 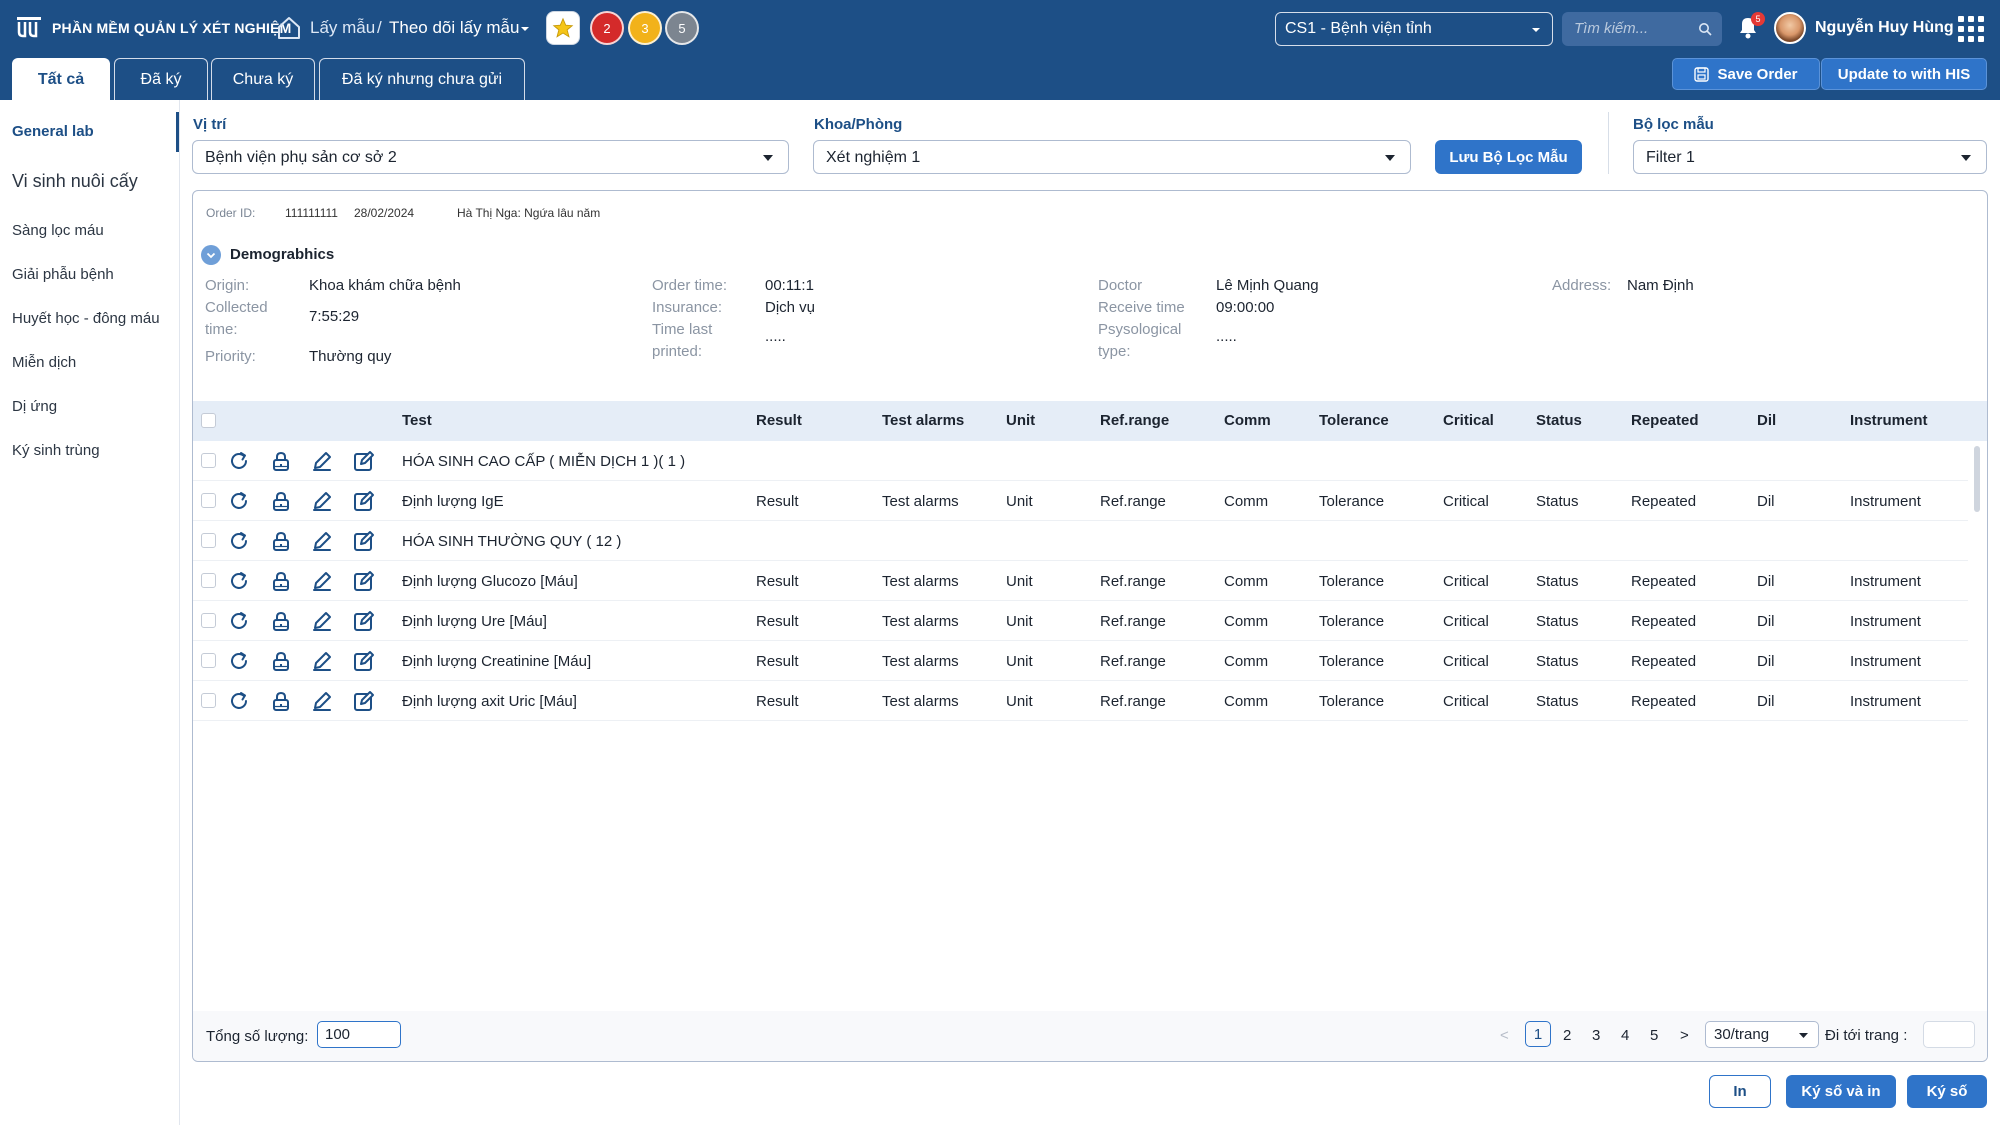 What do you see at coordinates (682, 28) in the screenshot?
I see `count-badge-gray: 5` at bounding box center [682, 28].